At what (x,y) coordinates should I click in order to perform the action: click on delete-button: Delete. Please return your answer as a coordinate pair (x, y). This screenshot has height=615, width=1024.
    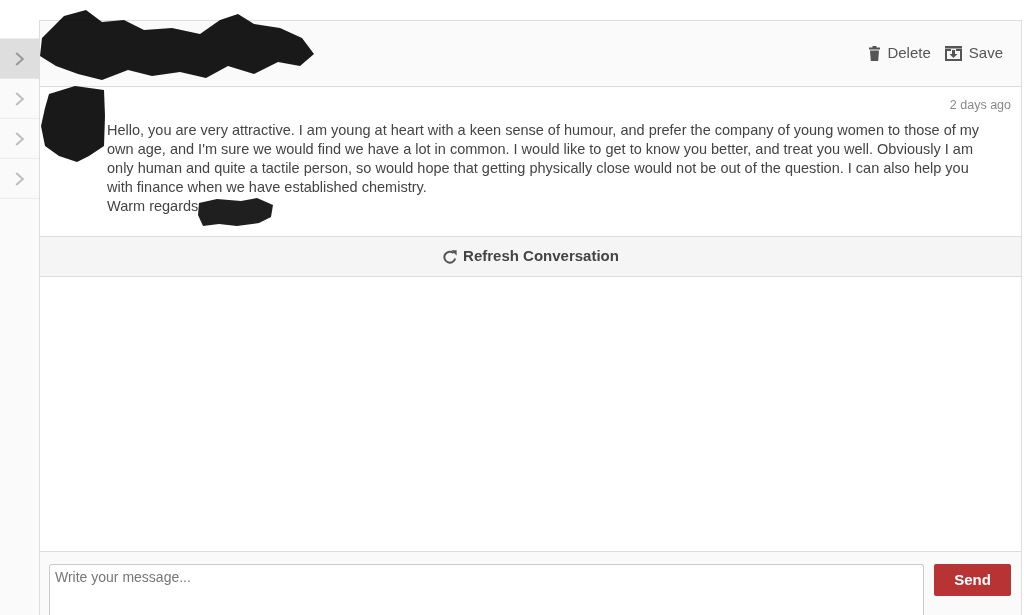
    Looking at the image, I should click on (900, 53).